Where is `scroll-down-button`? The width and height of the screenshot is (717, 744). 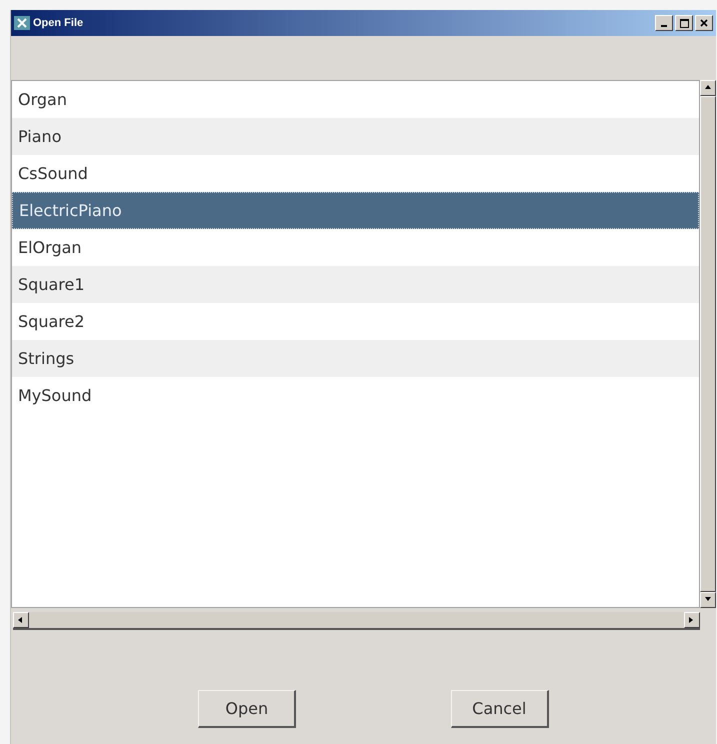
scroll-down-button is located at coordinates (708, 600).